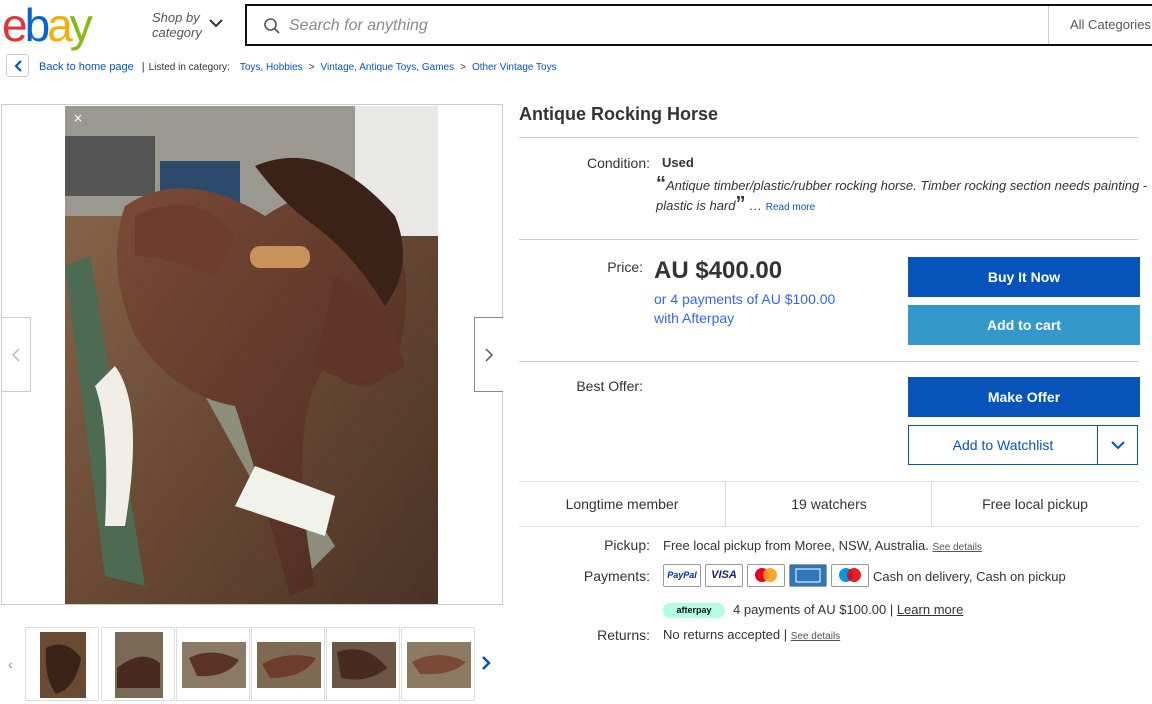  Describe the element at coordinates (815, 636) in the screenshot. I see `returns-see-details-link: See details` at that location.